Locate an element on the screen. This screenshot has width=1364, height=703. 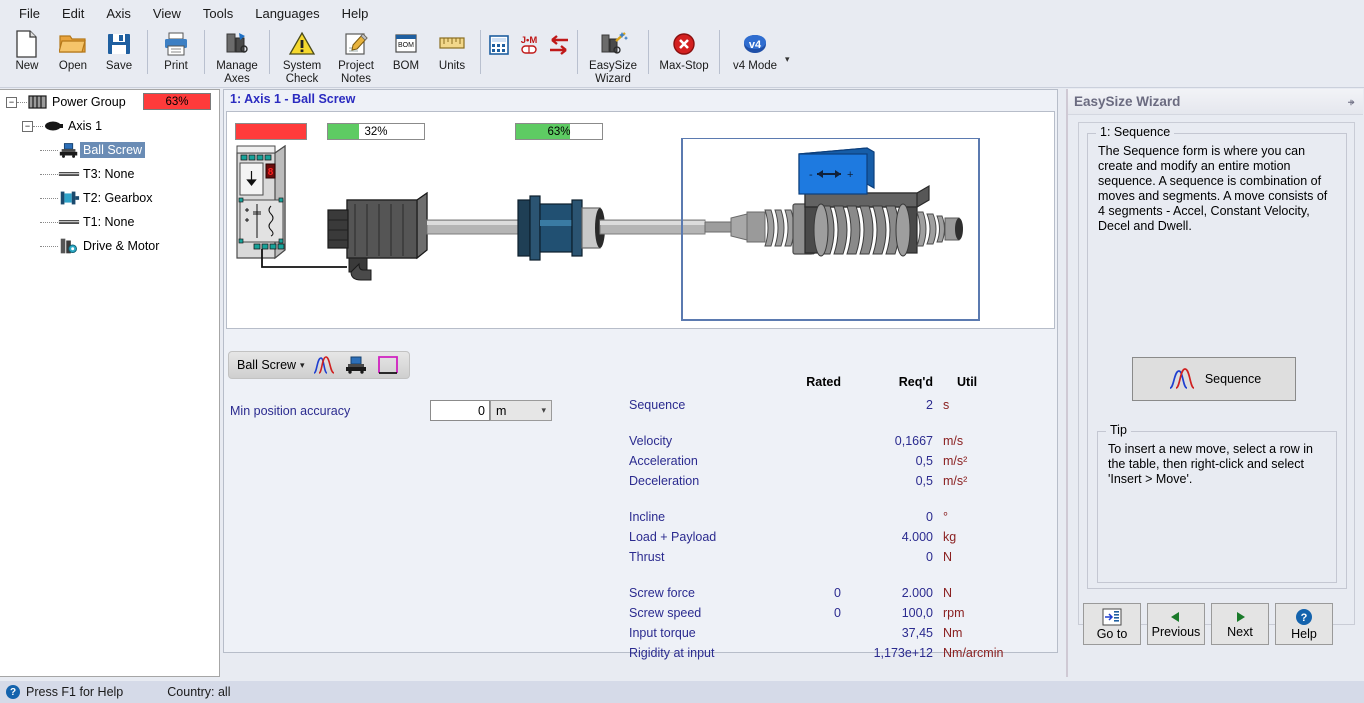
toolbar-easysize-wizard-button: EasySize Wizard is located at coordinates (613, 55).